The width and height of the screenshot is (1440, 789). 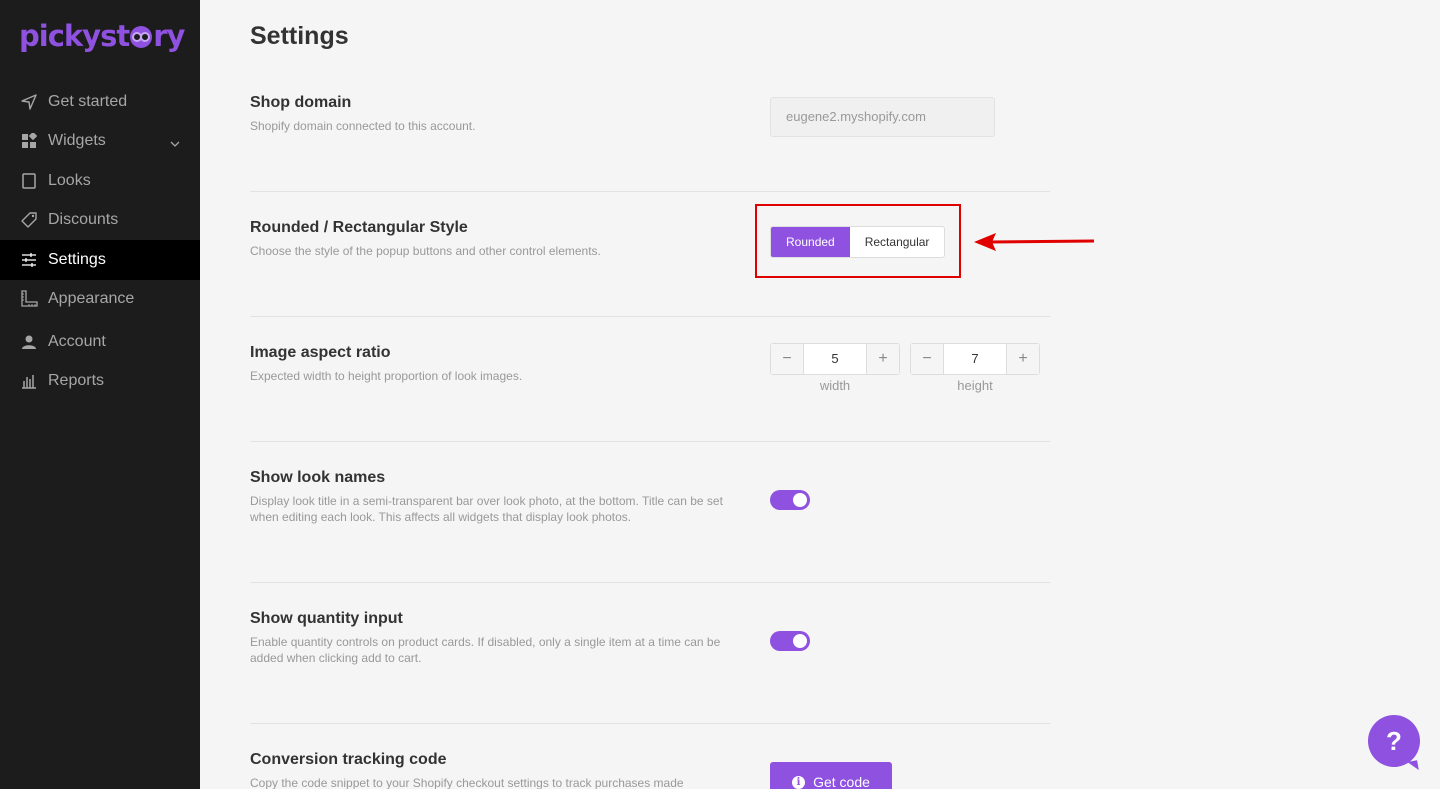 What do you see at coordinates (29, 181) in the screenshot?
I see `book-icon` at bounding box center [29, 181].